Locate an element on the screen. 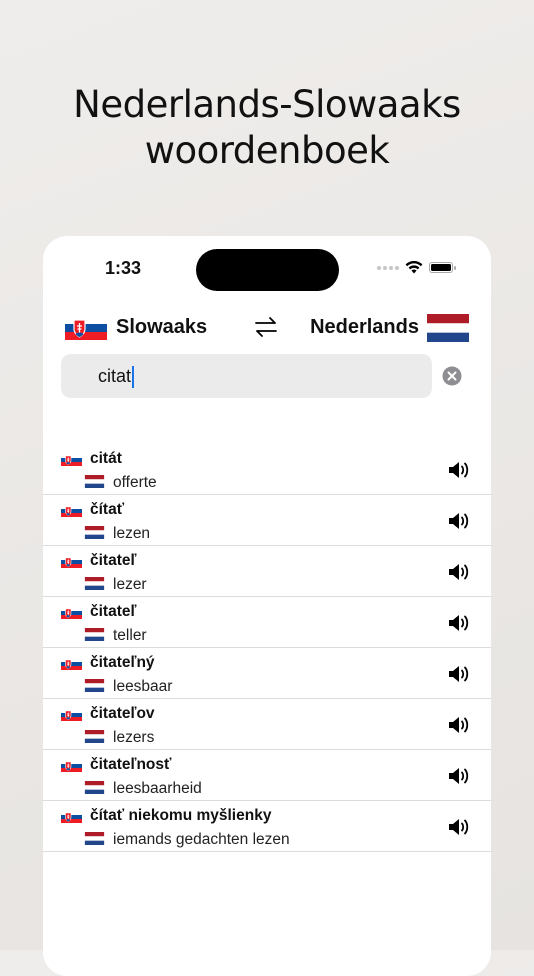 This screenshot has height=976, width=534. result-term: čitateľnosť is located at coordinates (131, 764).